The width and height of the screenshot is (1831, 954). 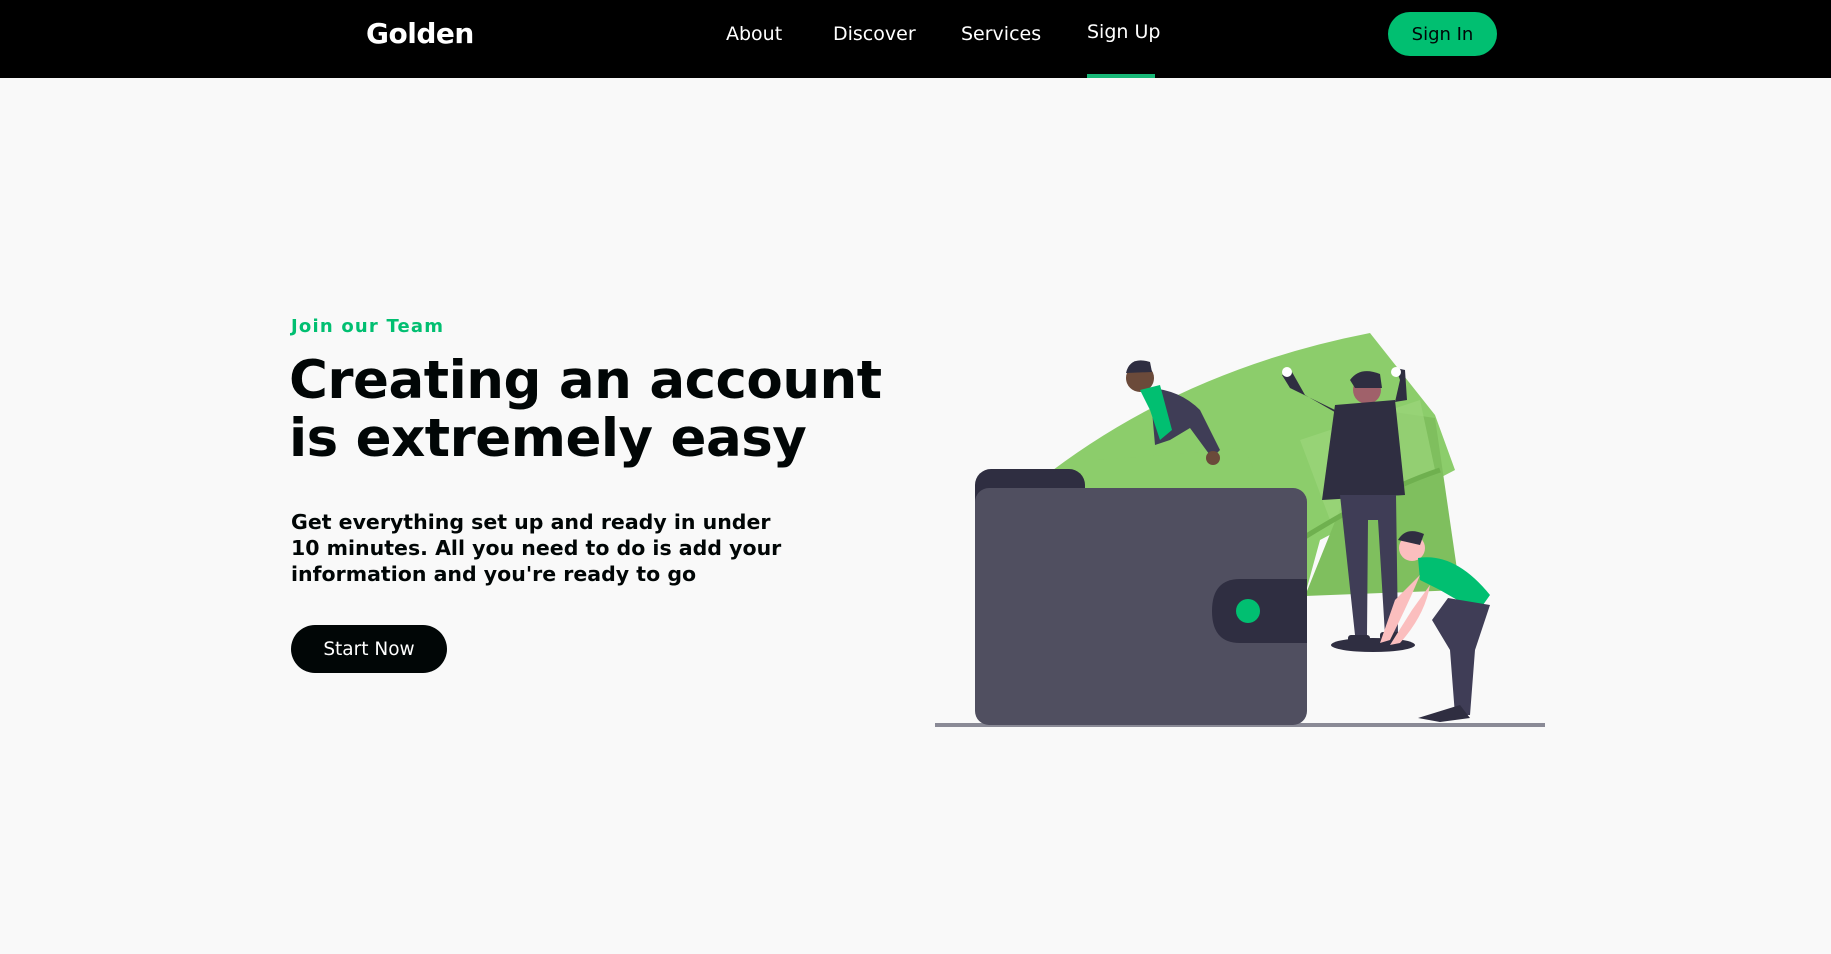 What do you see at coordinates (874, 34) in the screenshot?
I see `nav-link-discover: Discover` at bounding box center [874, 34].